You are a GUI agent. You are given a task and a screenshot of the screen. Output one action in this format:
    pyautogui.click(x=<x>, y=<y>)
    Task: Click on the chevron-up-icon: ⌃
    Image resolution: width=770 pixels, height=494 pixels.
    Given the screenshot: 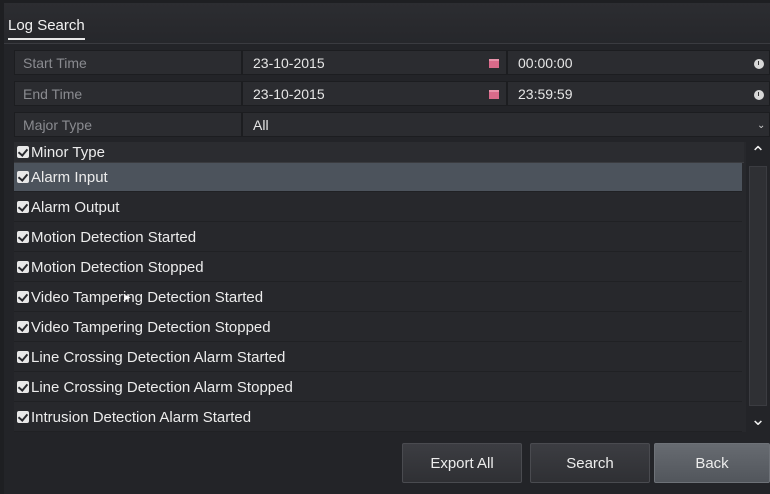 What is the action you would take?
    pyautogui.click(x=758, y=153)
    